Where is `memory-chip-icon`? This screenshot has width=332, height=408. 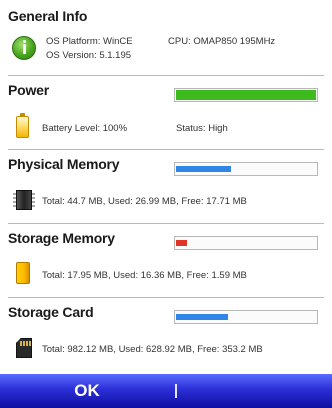 memory-chip-icon is located at coordinates (24, 200).